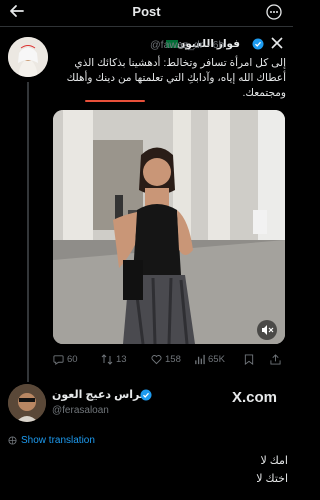 Image resolution: width=320 pixels, height=500 pixels. I want to click on reply-count: 60, so click(72, 359).